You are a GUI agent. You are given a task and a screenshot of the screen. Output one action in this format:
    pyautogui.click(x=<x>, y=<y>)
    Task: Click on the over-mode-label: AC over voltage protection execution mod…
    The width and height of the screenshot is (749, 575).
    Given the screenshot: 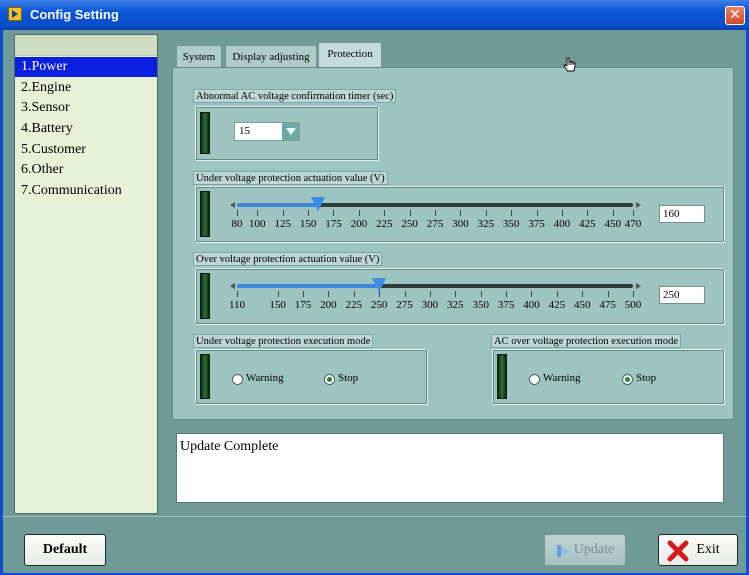 What is the action you would take?
    pyautogui.click(x=586, y=341)
    